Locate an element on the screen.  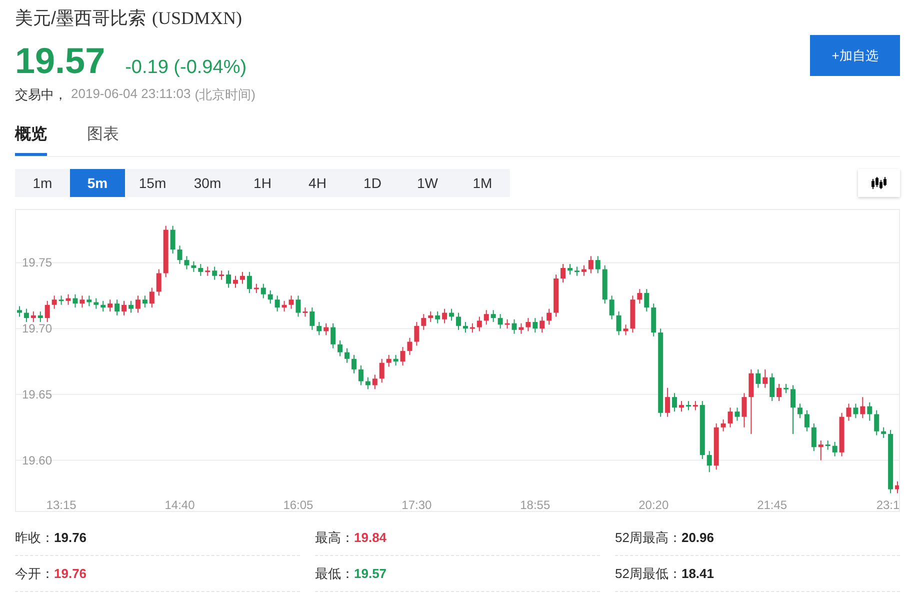
interval-tab: 1W is located at coordinates (427, 183).